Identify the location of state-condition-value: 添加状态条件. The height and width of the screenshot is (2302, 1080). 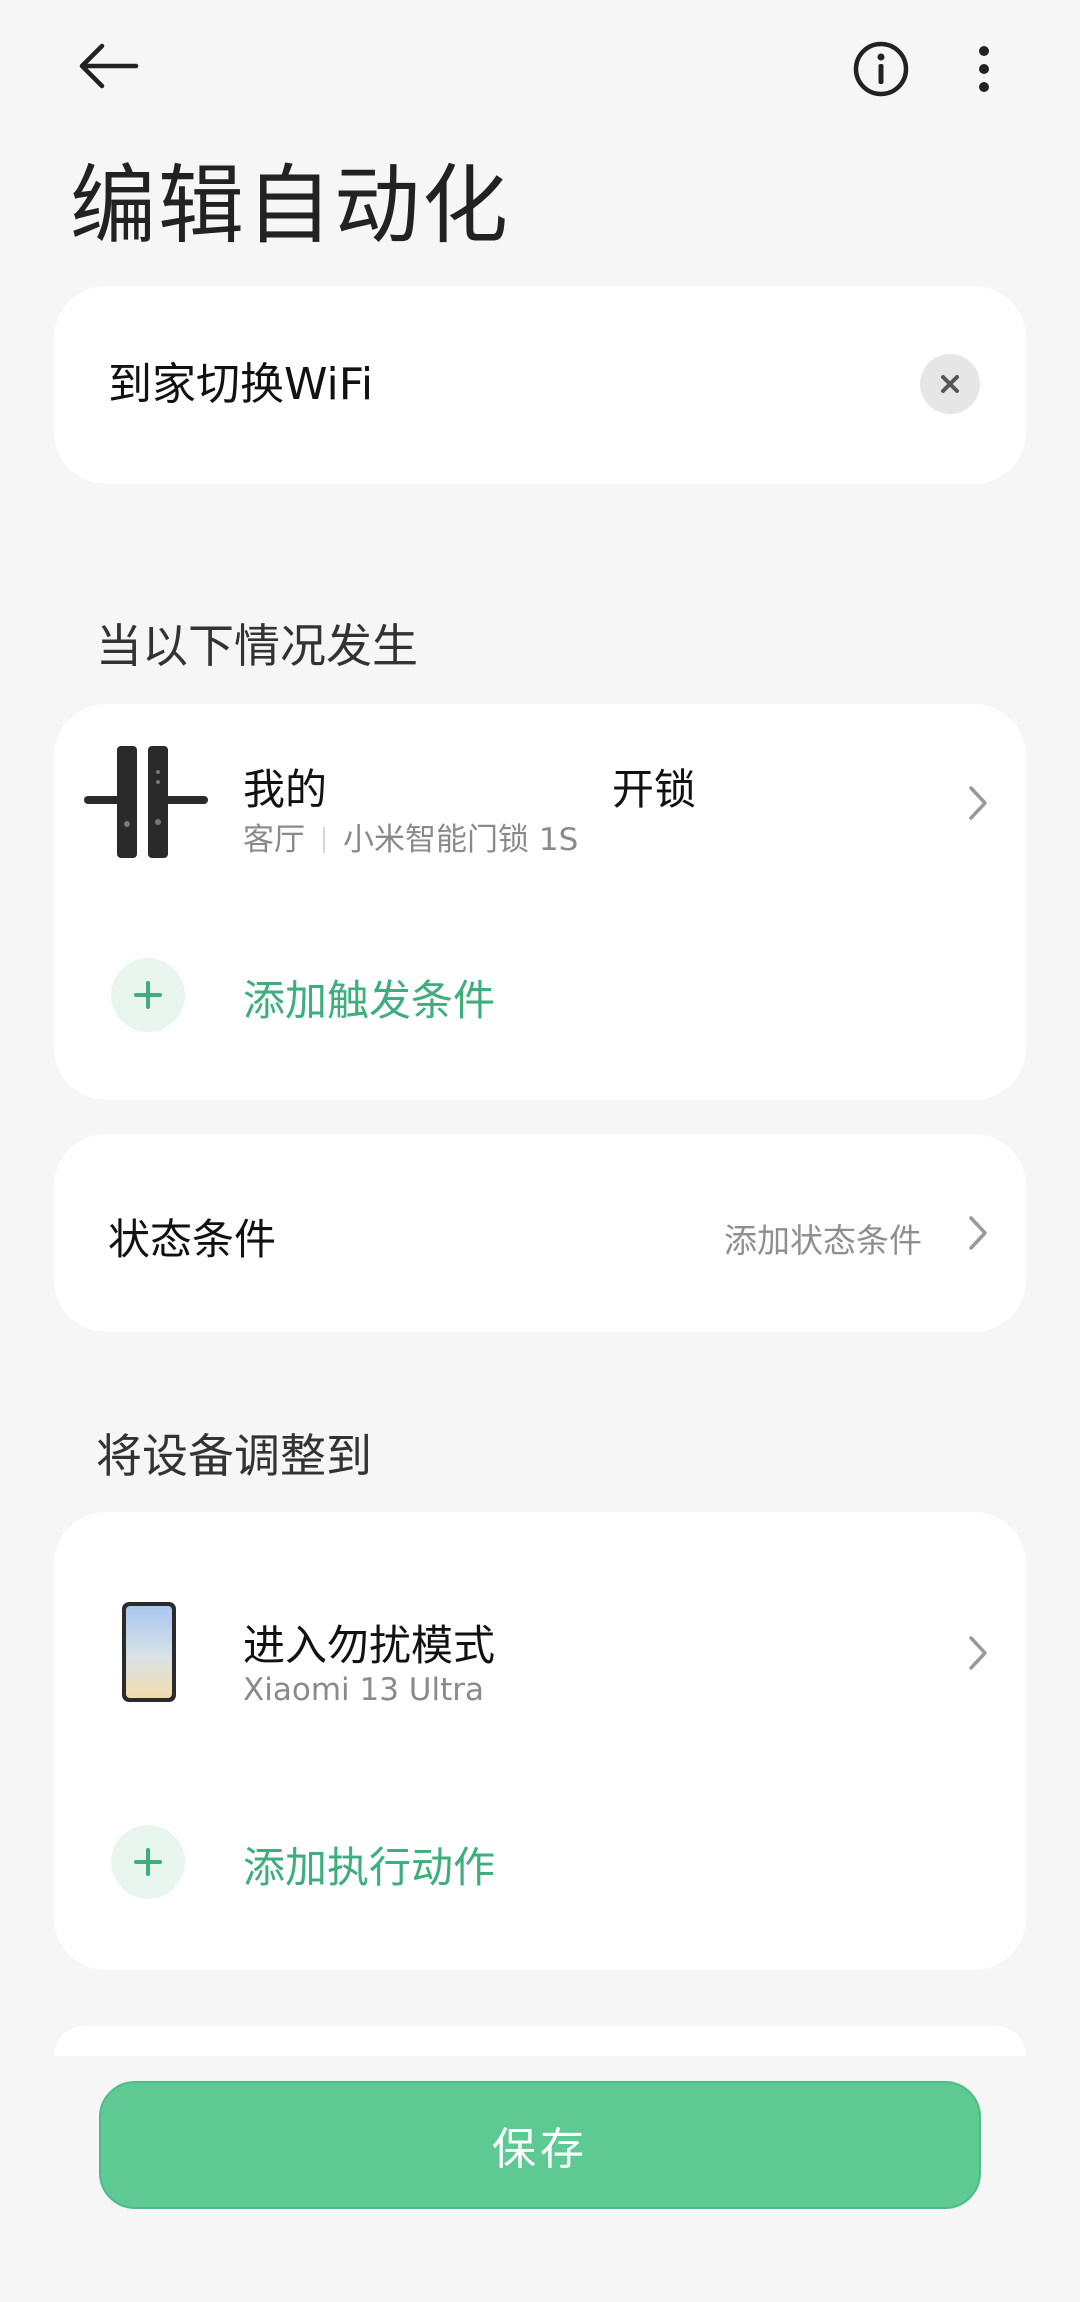
(823, 1240).